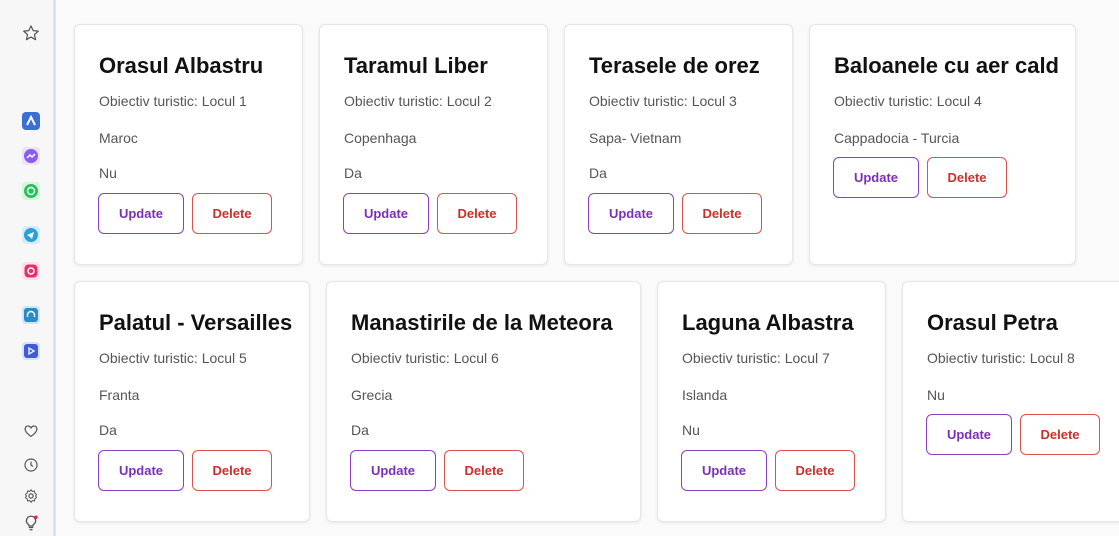 Image resolution: width=1119 pixels, height=536 pixels. What do you see at coordinates (196, 322) in the screenshot?
I see `card-title: Palatul - Versailles` at bounding box center [196, 322].